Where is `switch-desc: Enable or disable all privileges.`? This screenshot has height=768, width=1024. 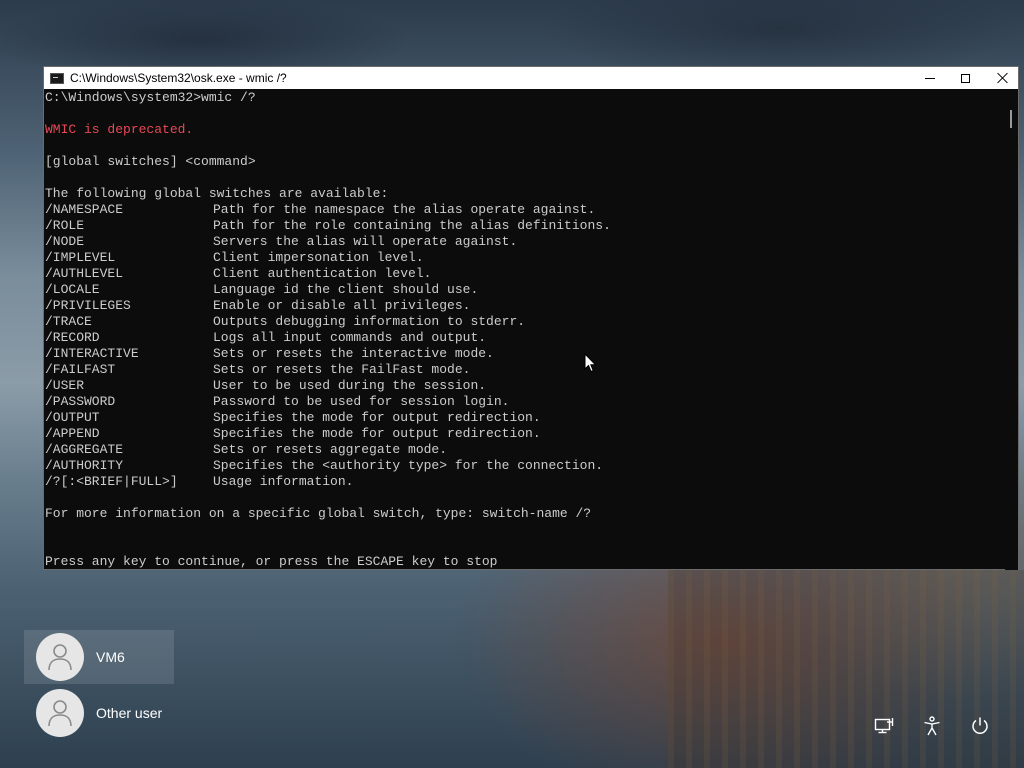 switch-desc: Enable or disable all privileges. is located at coordinates (342, 305).